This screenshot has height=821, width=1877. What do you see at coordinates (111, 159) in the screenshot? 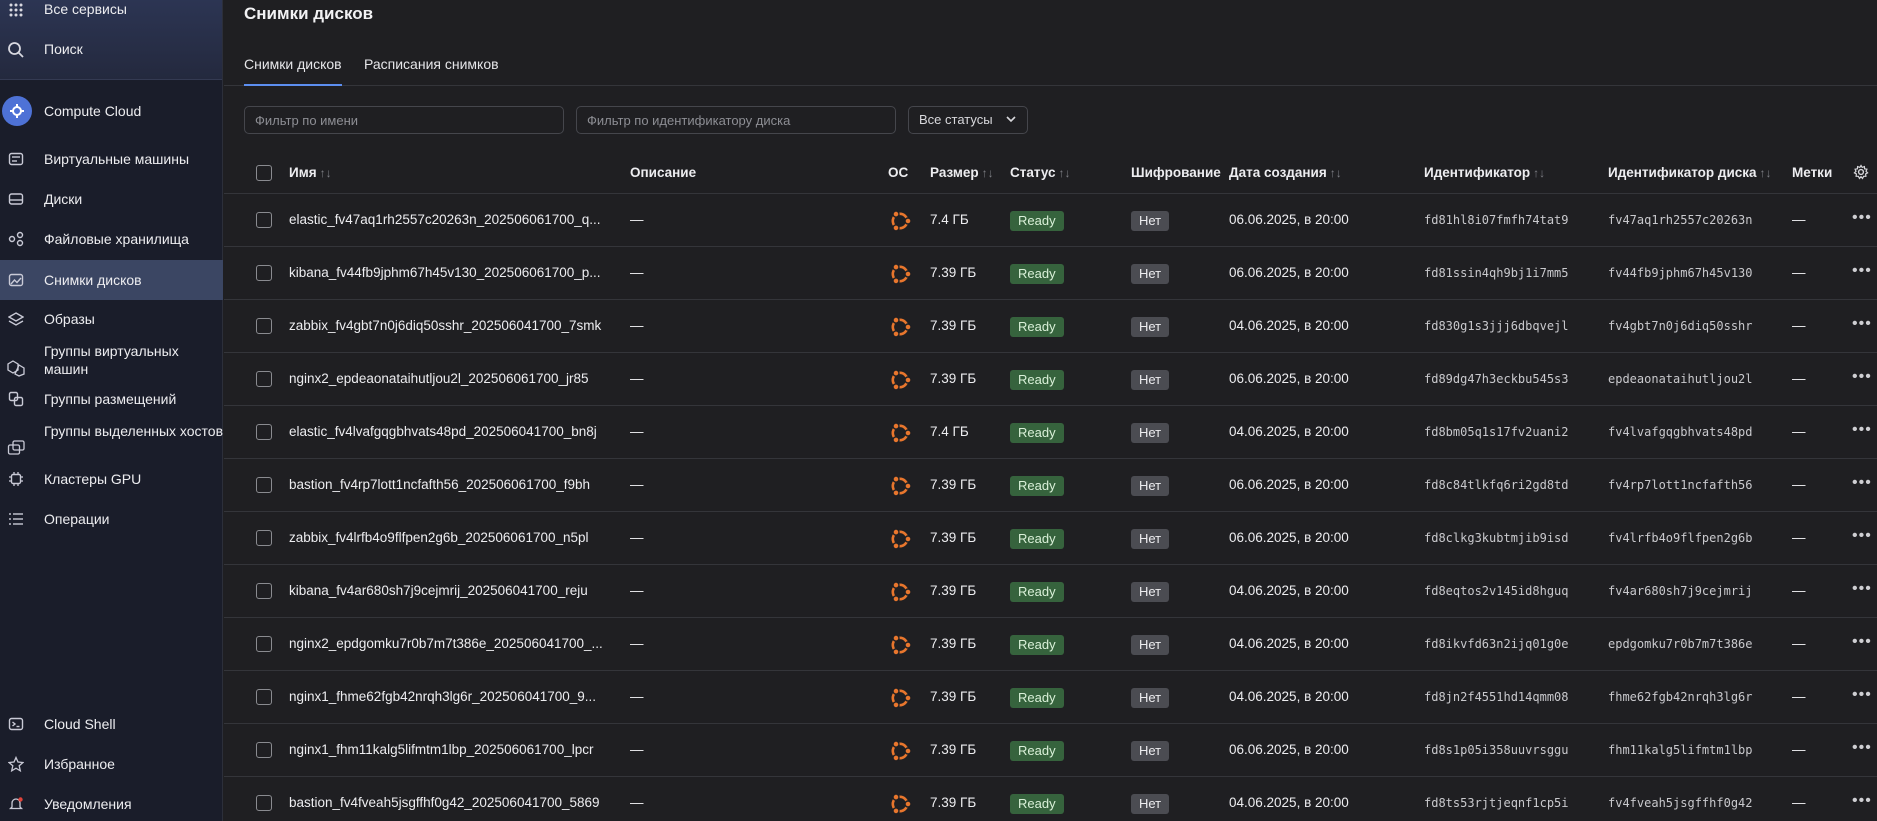
I see `sidebar-item-virtual-machines: Виртуальные машины` at bounding box center [111, 159].